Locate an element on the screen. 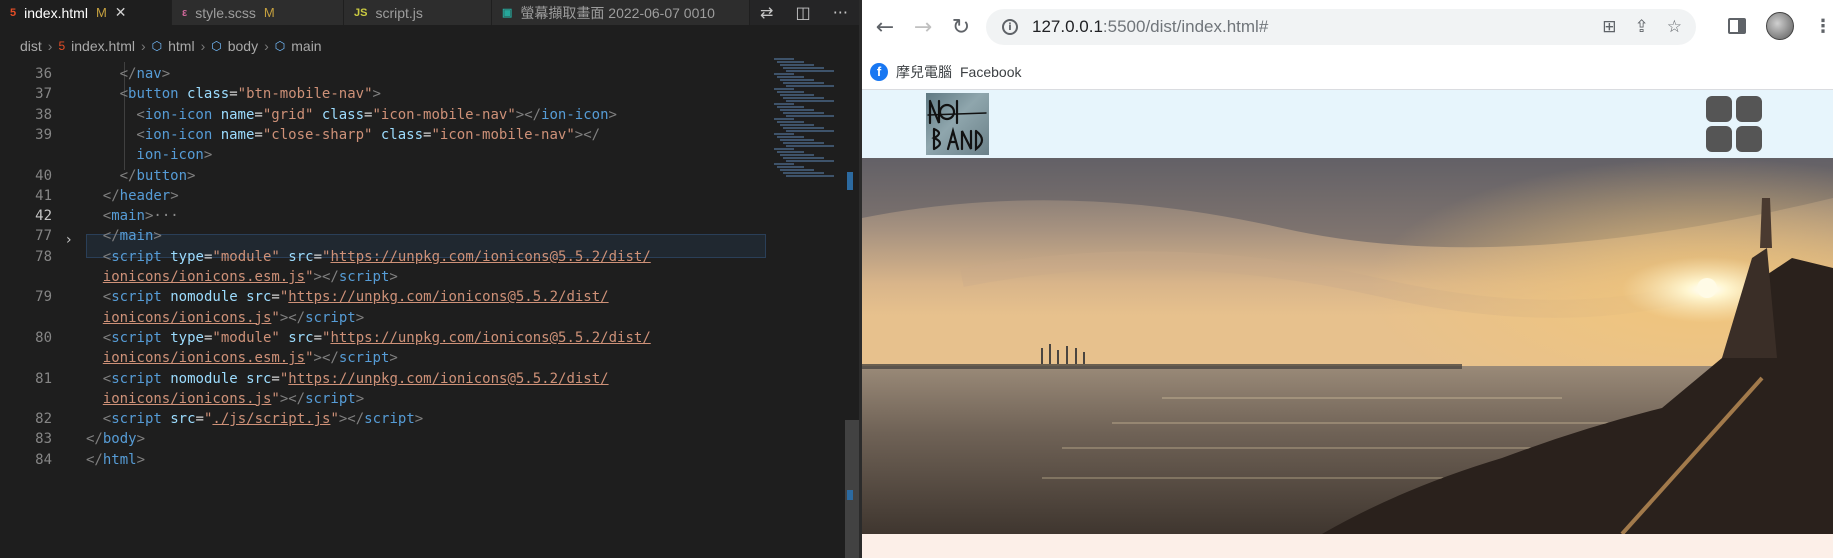 This screenshot has width=1833, height=558. js-file-icon: JS is located at coordinates (361, 12).